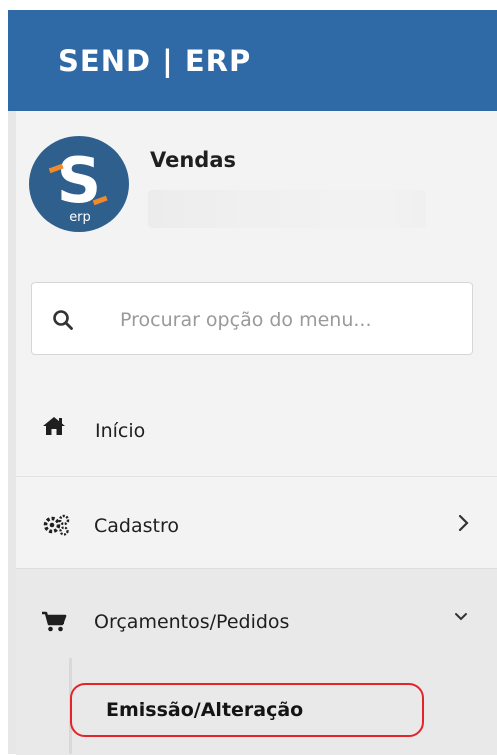  What do you see at coordinates (54, 621) in the screenshot?
I see `cart-icon` at bounding box center [54, 621].